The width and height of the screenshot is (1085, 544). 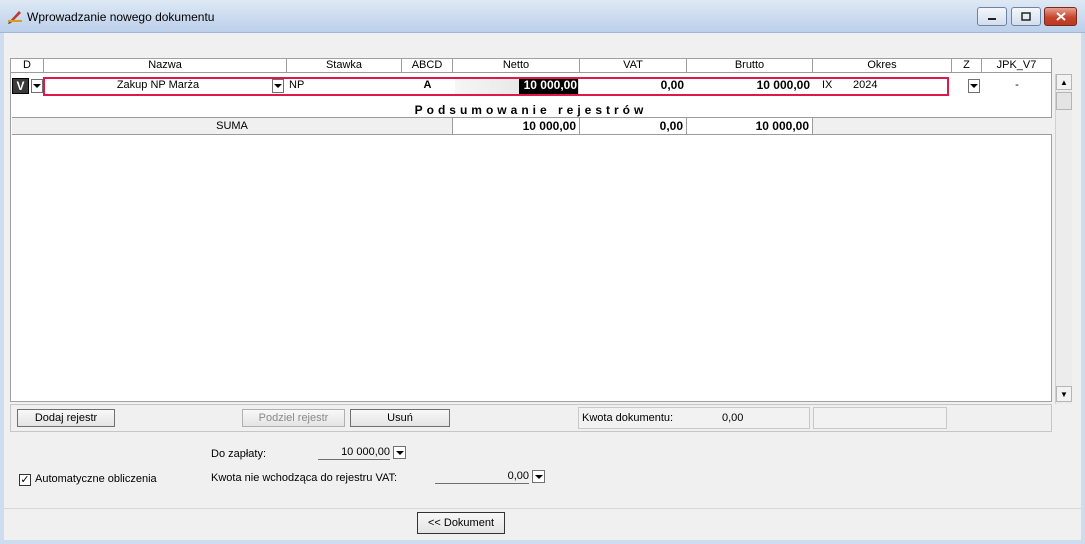 I want to click on to-pay-dropdown, so click(x=399, y=452).